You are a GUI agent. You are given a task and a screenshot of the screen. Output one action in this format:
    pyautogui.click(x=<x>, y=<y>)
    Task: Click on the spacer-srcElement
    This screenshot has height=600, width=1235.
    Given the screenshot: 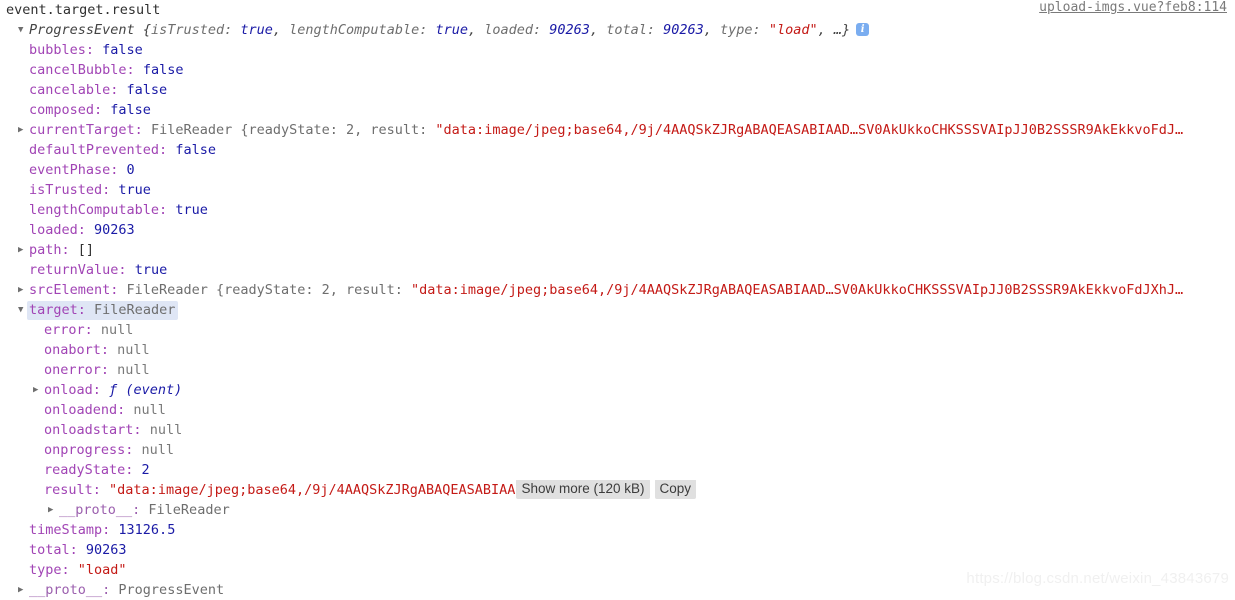 What is the action you would take?
    pyautogui.click(x=122, y=290)
    